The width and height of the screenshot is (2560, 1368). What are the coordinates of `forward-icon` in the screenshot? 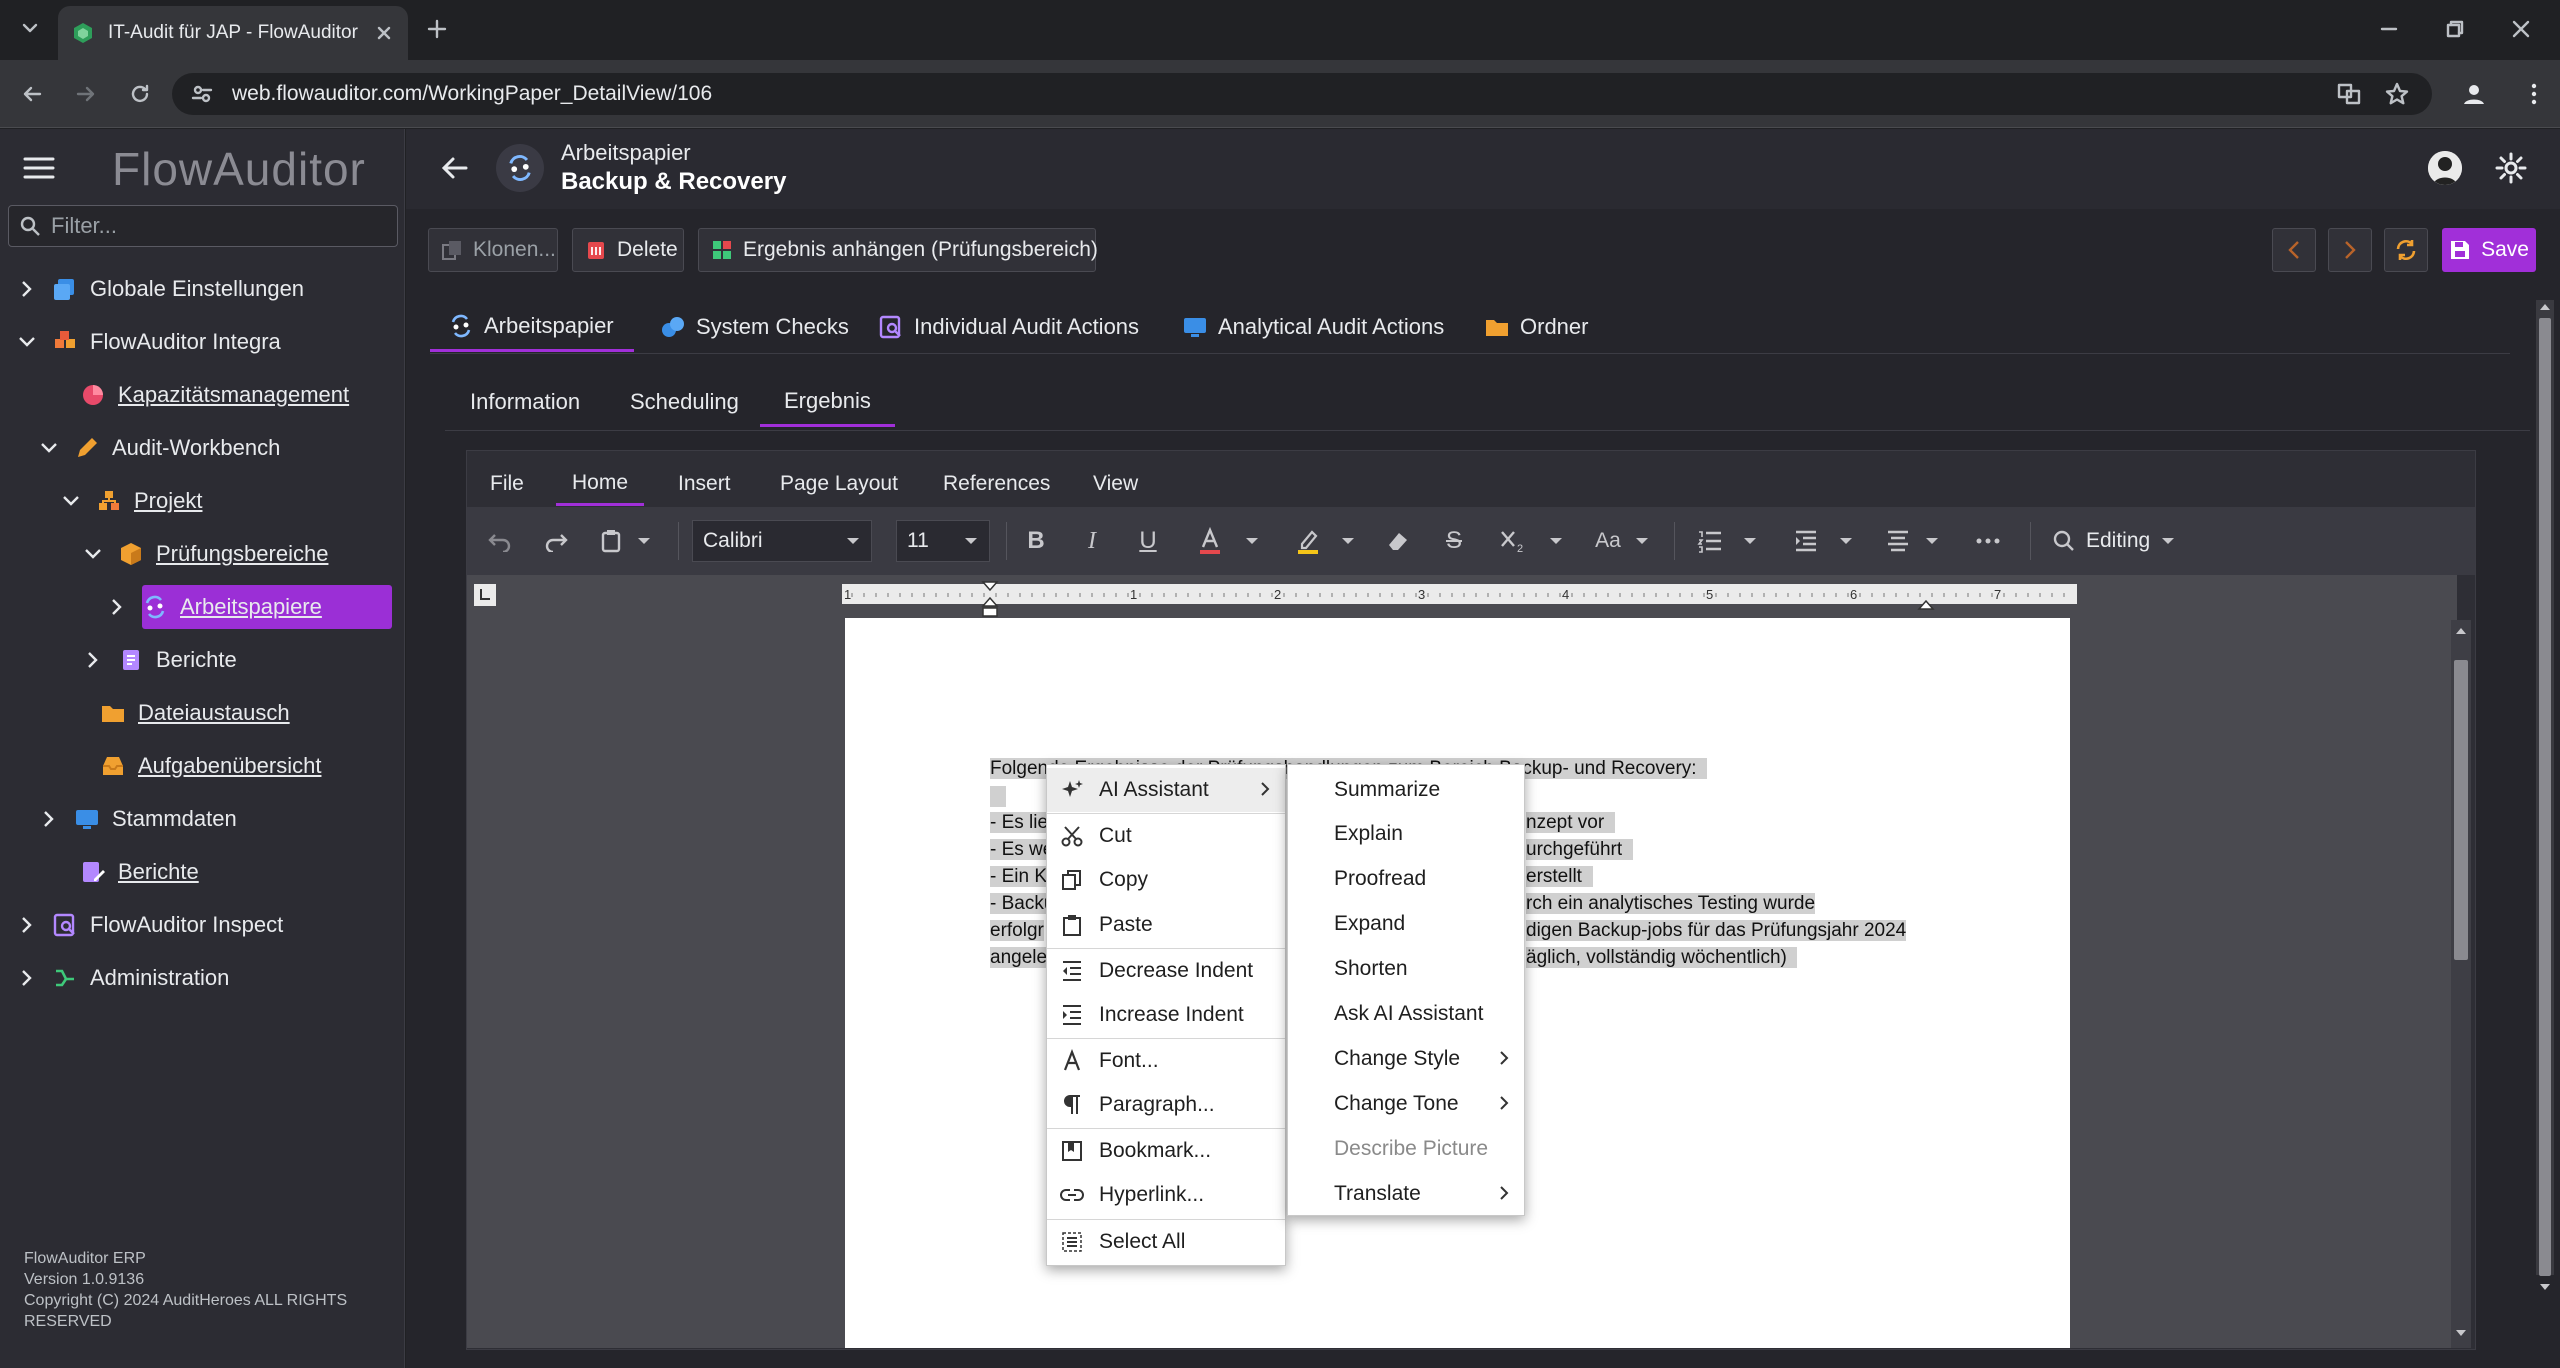 It's located at (86, 94).